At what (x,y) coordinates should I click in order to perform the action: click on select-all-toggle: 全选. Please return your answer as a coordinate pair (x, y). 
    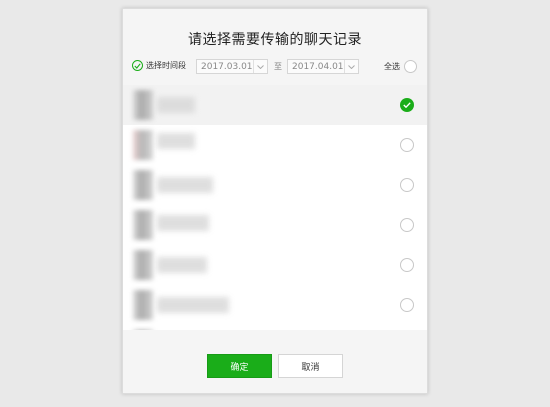
    Looking at the image, I should click on (400, 66).